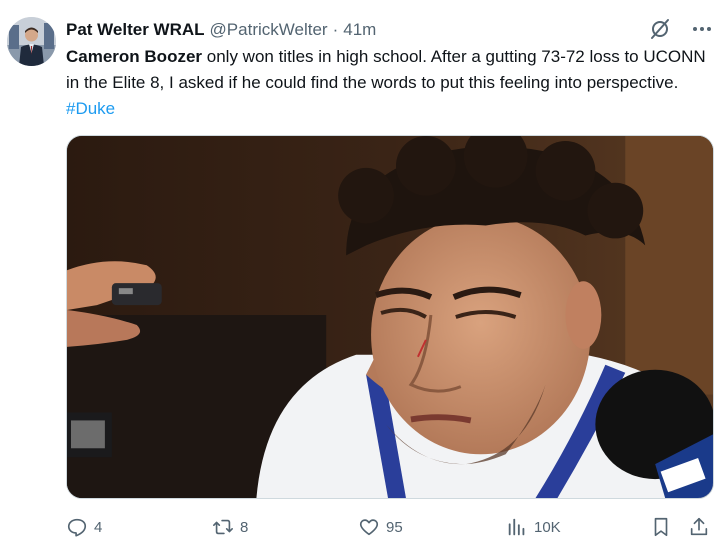 This screenshot has height=555, width=727. I want to click on tweet-actions: 4 8 95 10K, so click(391, 527).